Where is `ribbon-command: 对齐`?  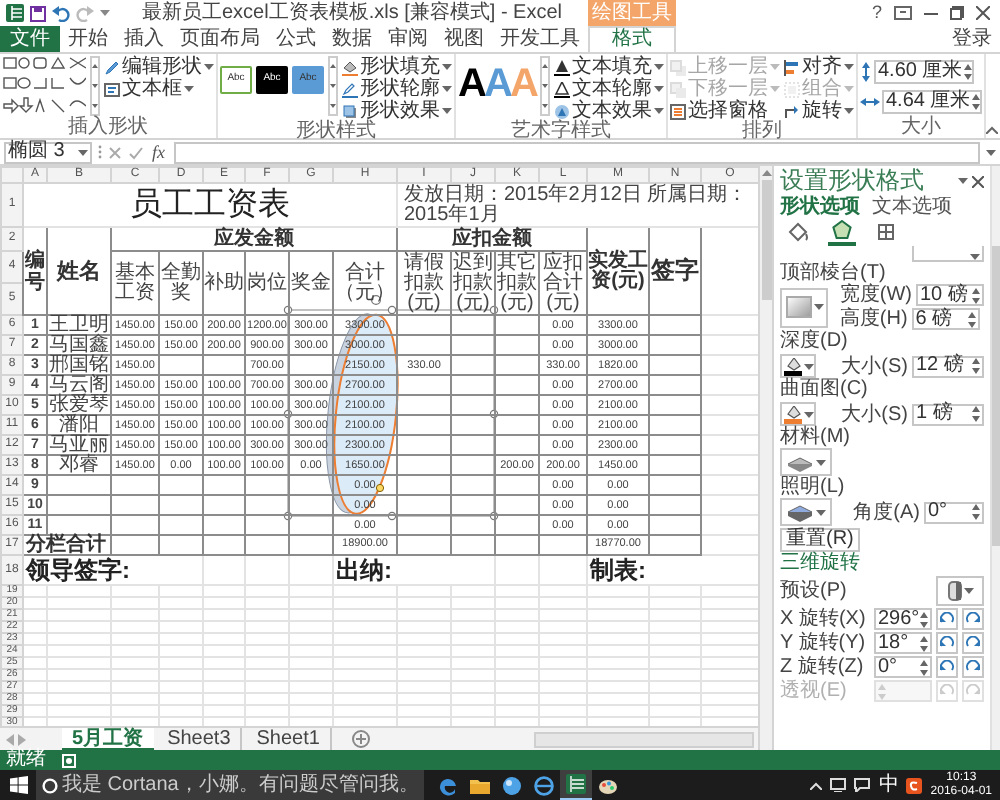 ribbon-command: 对齐 is located at coordinates (819, 67).